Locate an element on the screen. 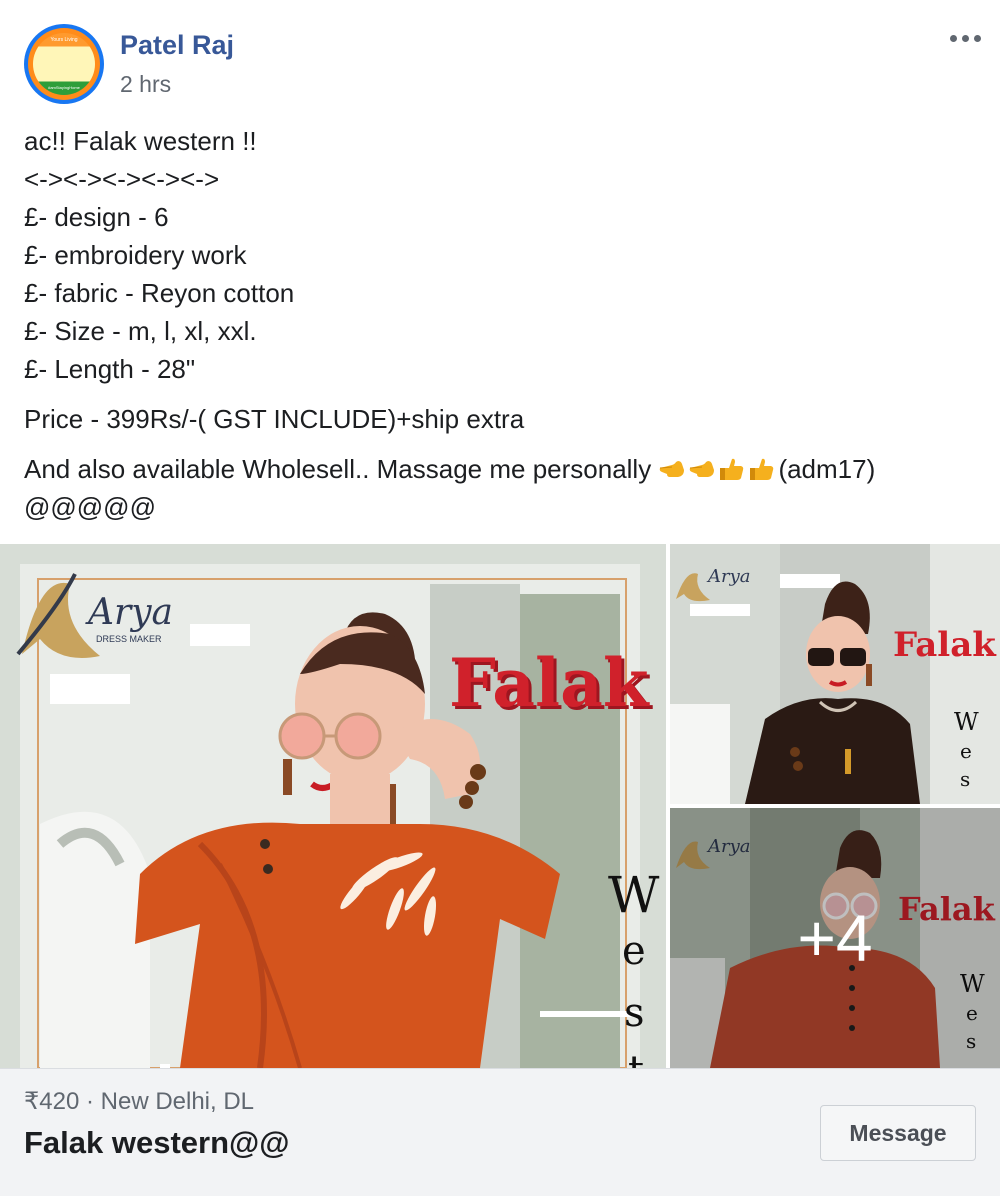 The width and height of the screenshot is (1000, 1196). post-timestamp: 2 hrs is located at coordinates (145, 84).